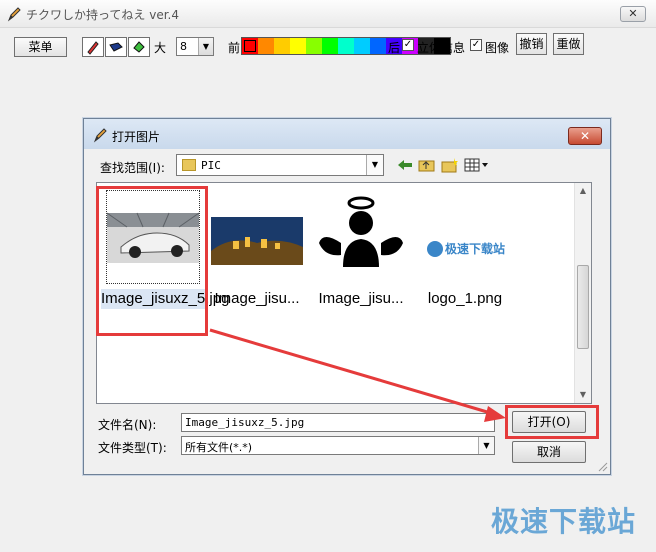 Image resolution: width=656 pixels, height=552 pixels. What do you see at coordinates (189, 165) in the screenshot?
I see `folder-icon` at bounding box center [189, 165].